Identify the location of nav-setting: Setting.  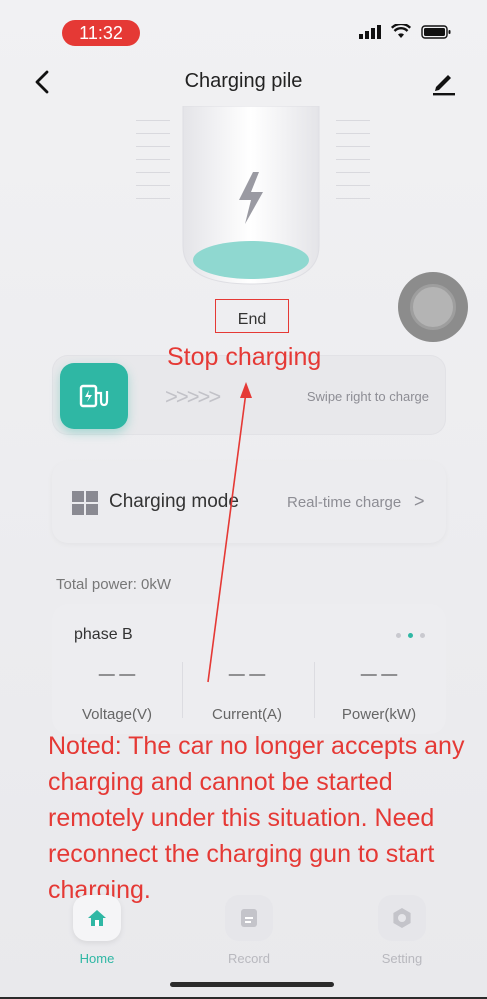
(402, 930).